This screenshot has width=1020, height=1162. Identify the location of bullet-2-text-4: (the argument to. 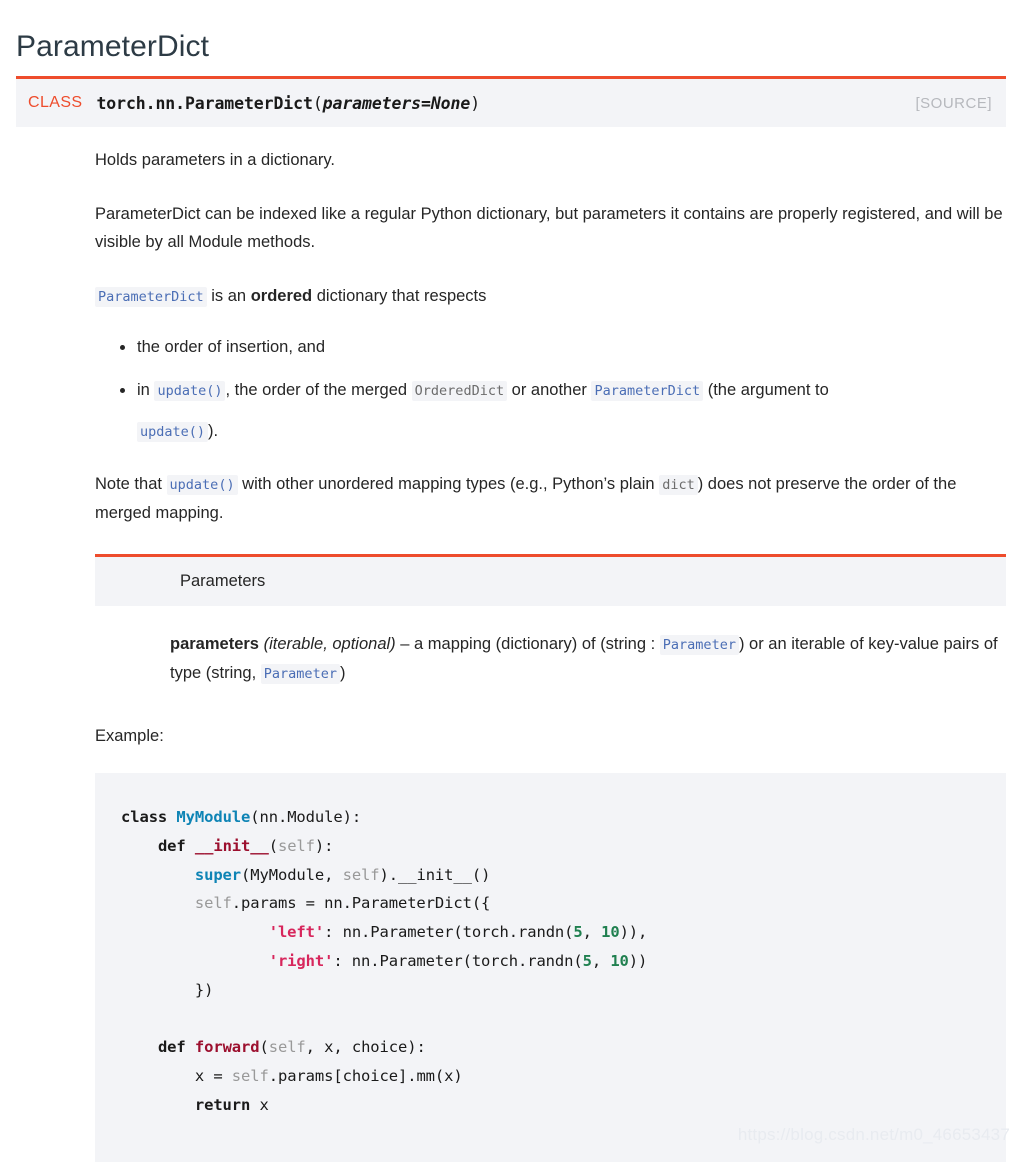
(766, 390).